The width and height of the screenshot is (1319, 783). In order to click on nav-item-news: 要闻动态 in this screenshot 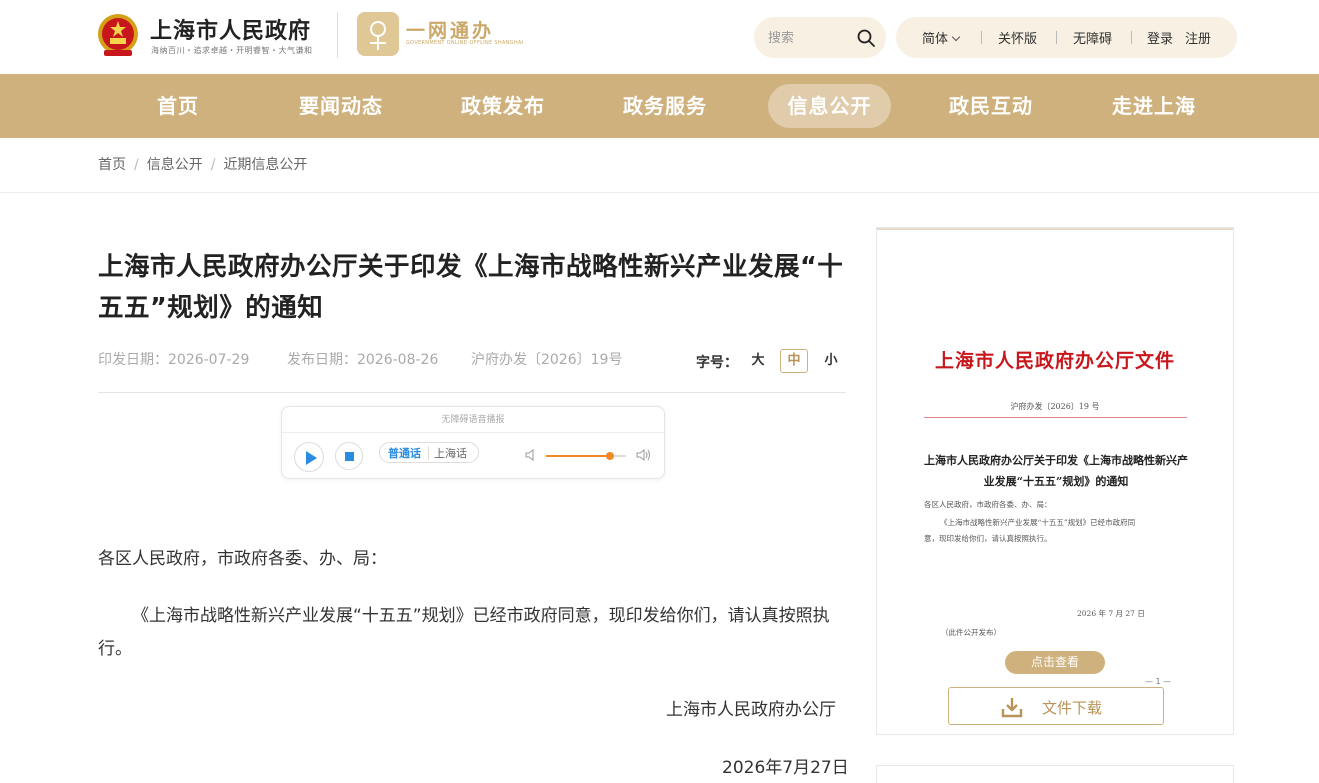, I will do `click(341, 106)`.